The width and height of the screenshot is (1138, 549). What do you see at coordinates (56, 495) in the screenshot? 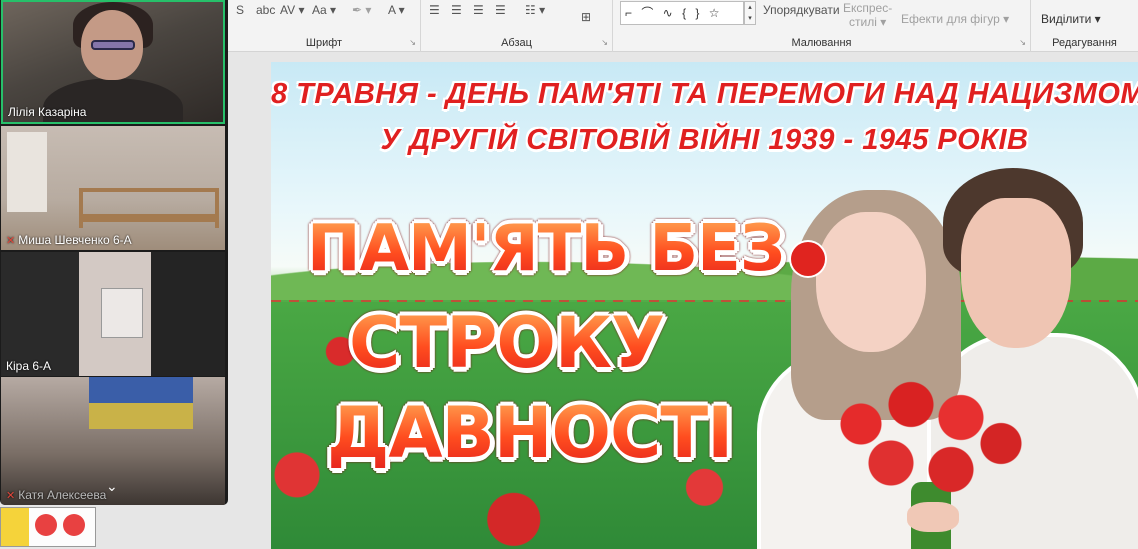
I see `participant-name: ✕ Катя Алексеева` at bounding box center [56, 495].